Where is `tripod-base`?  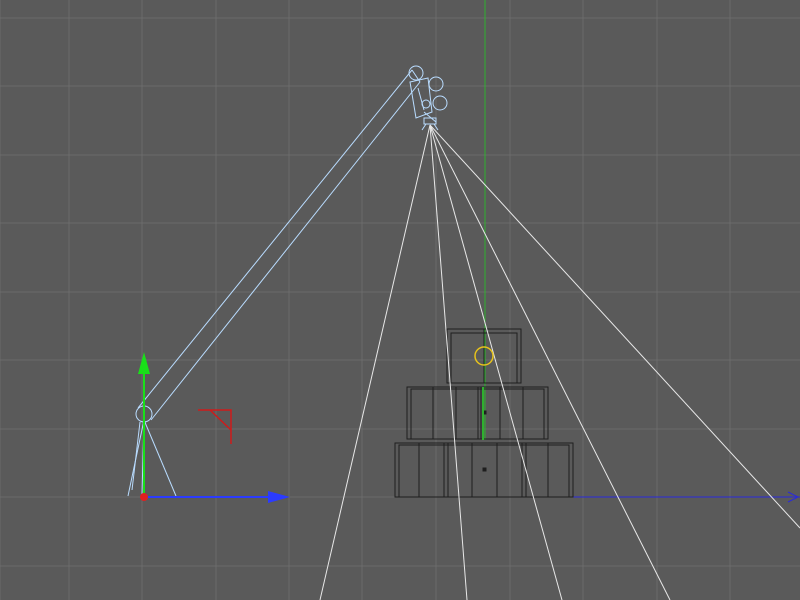
tripod-base is located at coordinates (152, 458).